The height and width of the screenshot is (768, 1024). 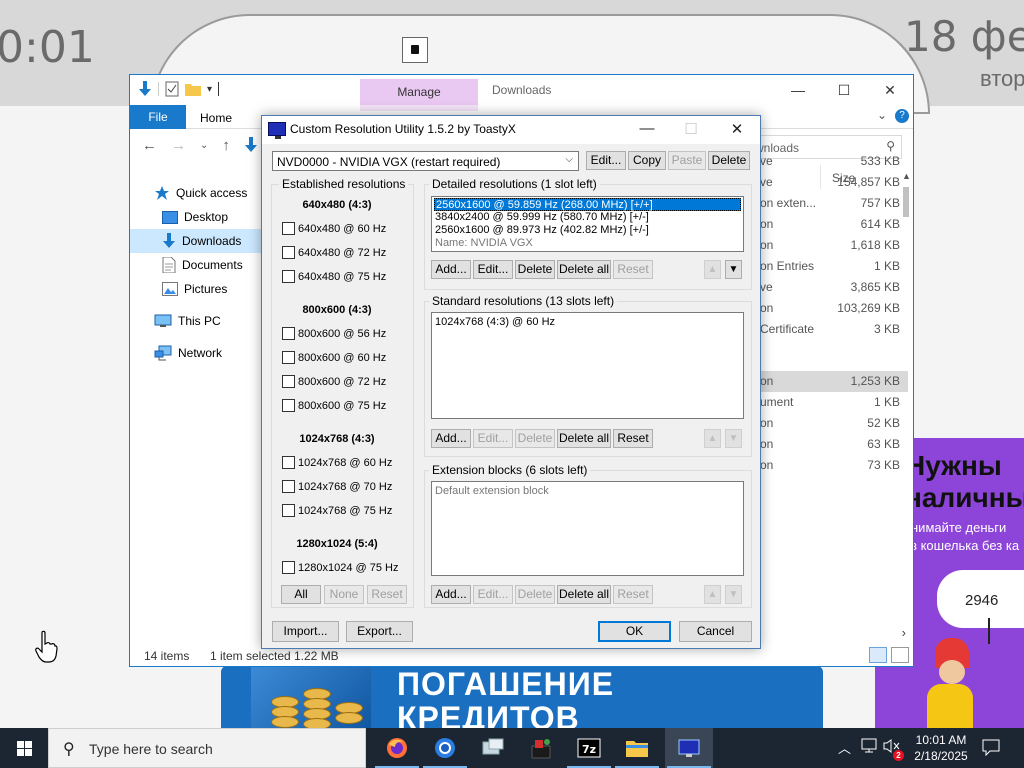 What do you see at coordinates (334, 333) in the screenshot?
I see `checkbox-800x600-56: 800x600 @ 56 Hz` at bounding box center [334, 333].